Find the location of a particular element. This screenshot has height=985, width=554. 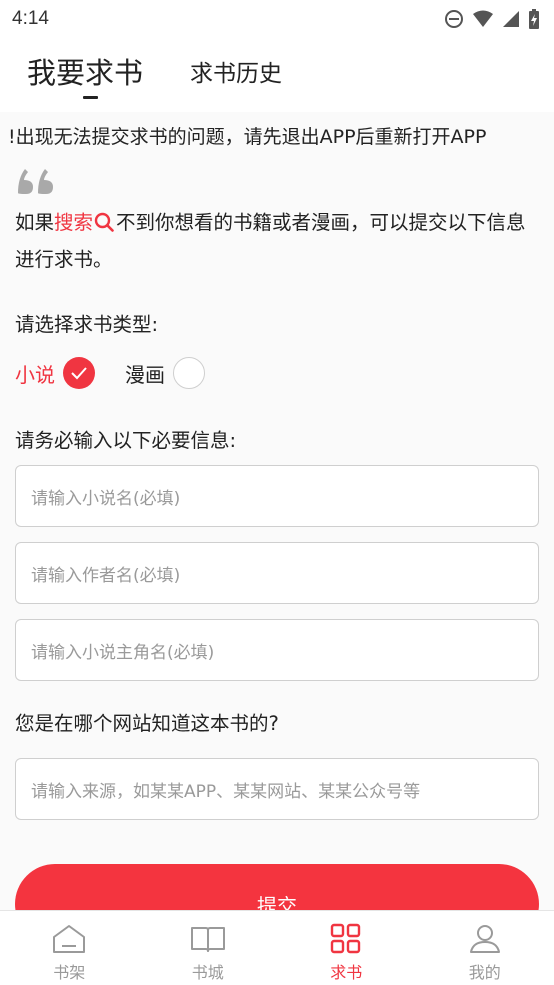

nav-item-bookstore: 书城 is located at coordinates (208, 948).